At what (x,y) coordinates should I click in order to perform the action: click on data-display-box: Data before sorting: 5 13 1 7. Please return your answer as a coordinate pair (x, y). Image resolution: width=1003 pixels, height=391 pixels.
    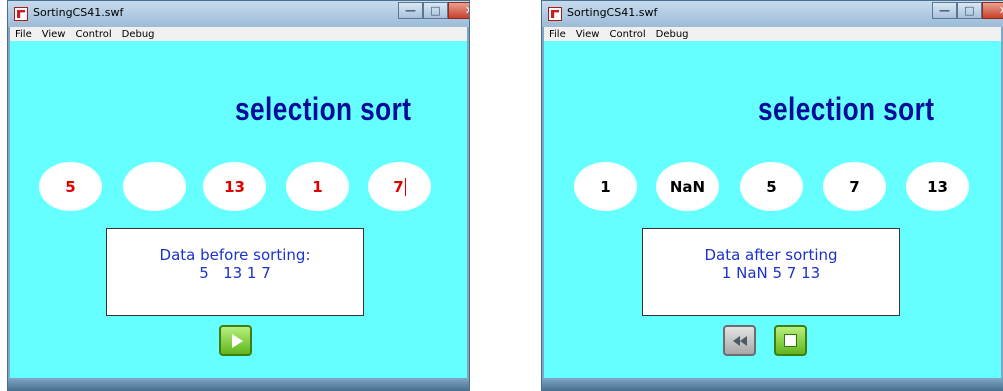
    Looking at the image, I should click on (235, 272).